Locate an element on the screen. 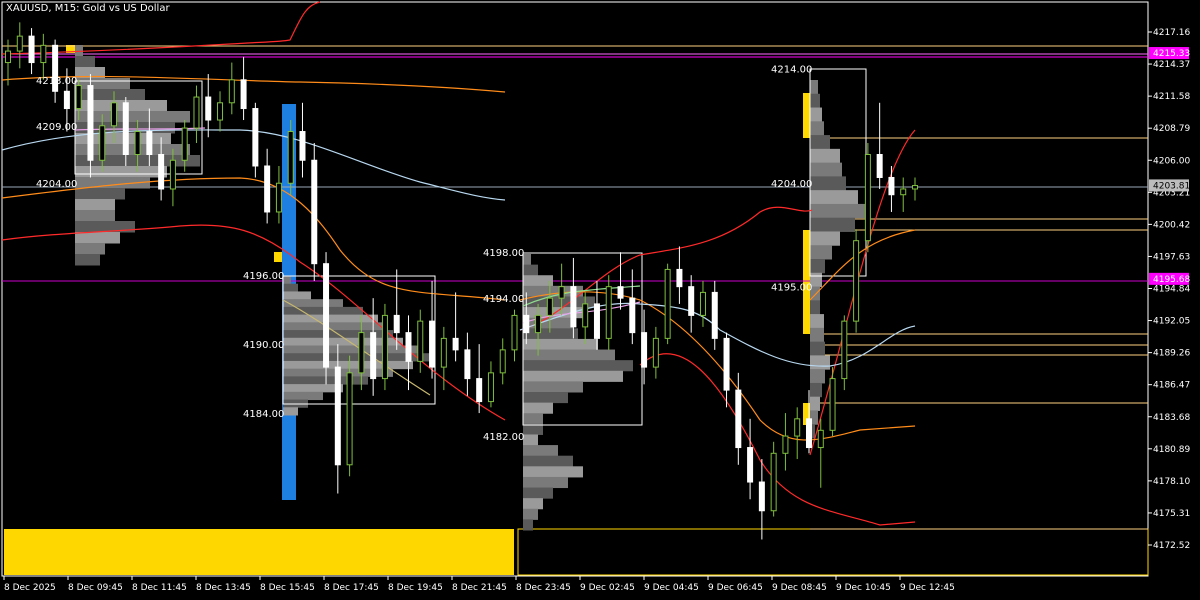  y-tick-label: 4189.26 is located at coordinates (1171, 354).